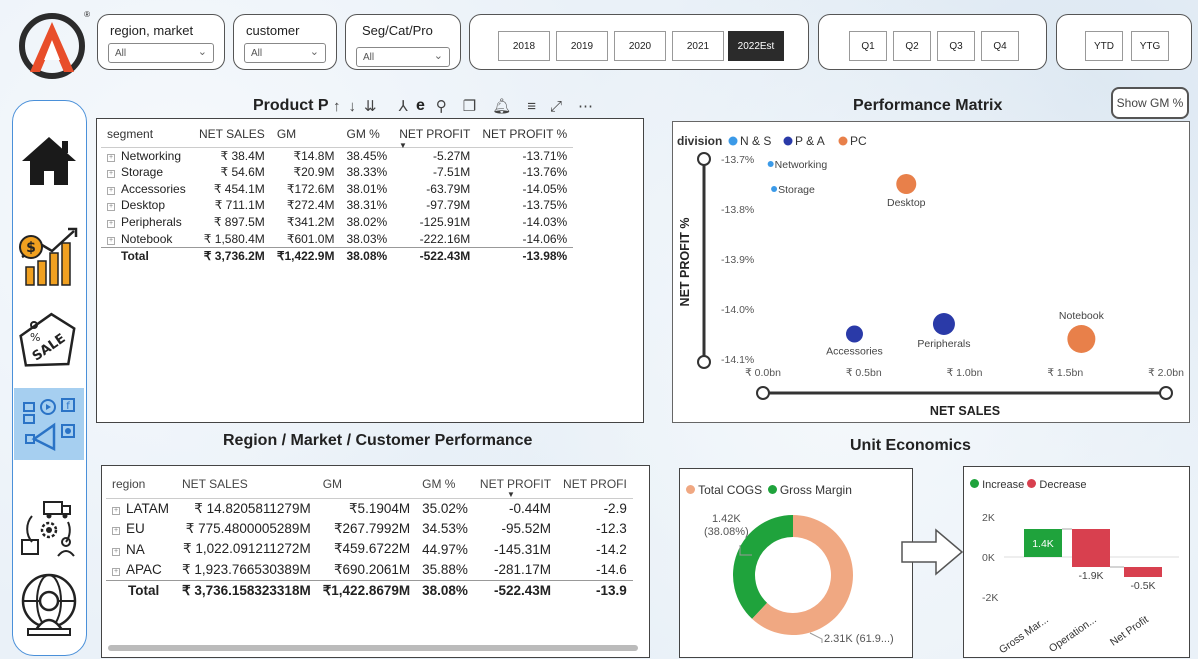 The image size is (1198, 659). Describe the element at coordinates (772, 489) in the screenshot. I see `legend-dot-gm` at that location.